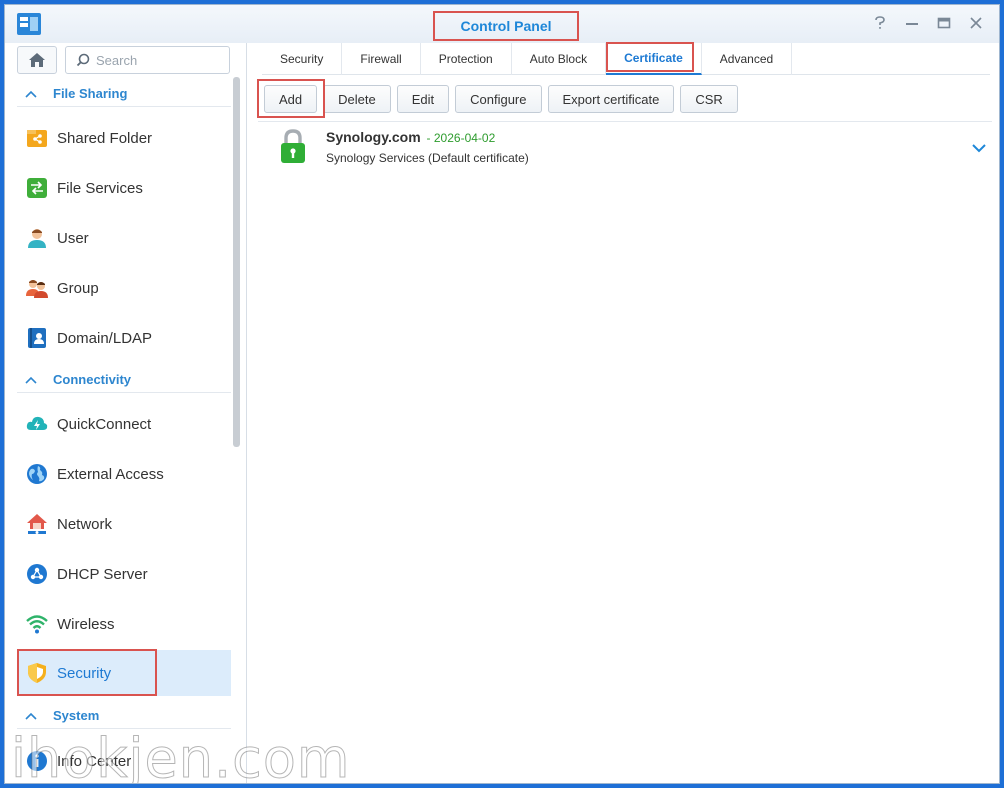 This screenshot has width=1004, height=788. Describe the element at coordinates (37, 288) in the screenshot. I see `group-icon` at that location.